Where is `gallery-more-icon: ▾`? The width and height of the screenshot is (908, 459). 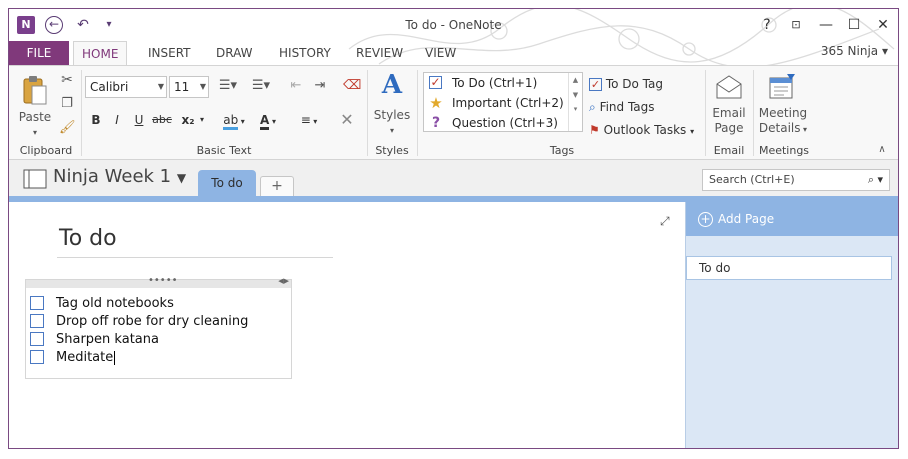
gallery-more-icon: ▾ is located at coordinates (575, 109).